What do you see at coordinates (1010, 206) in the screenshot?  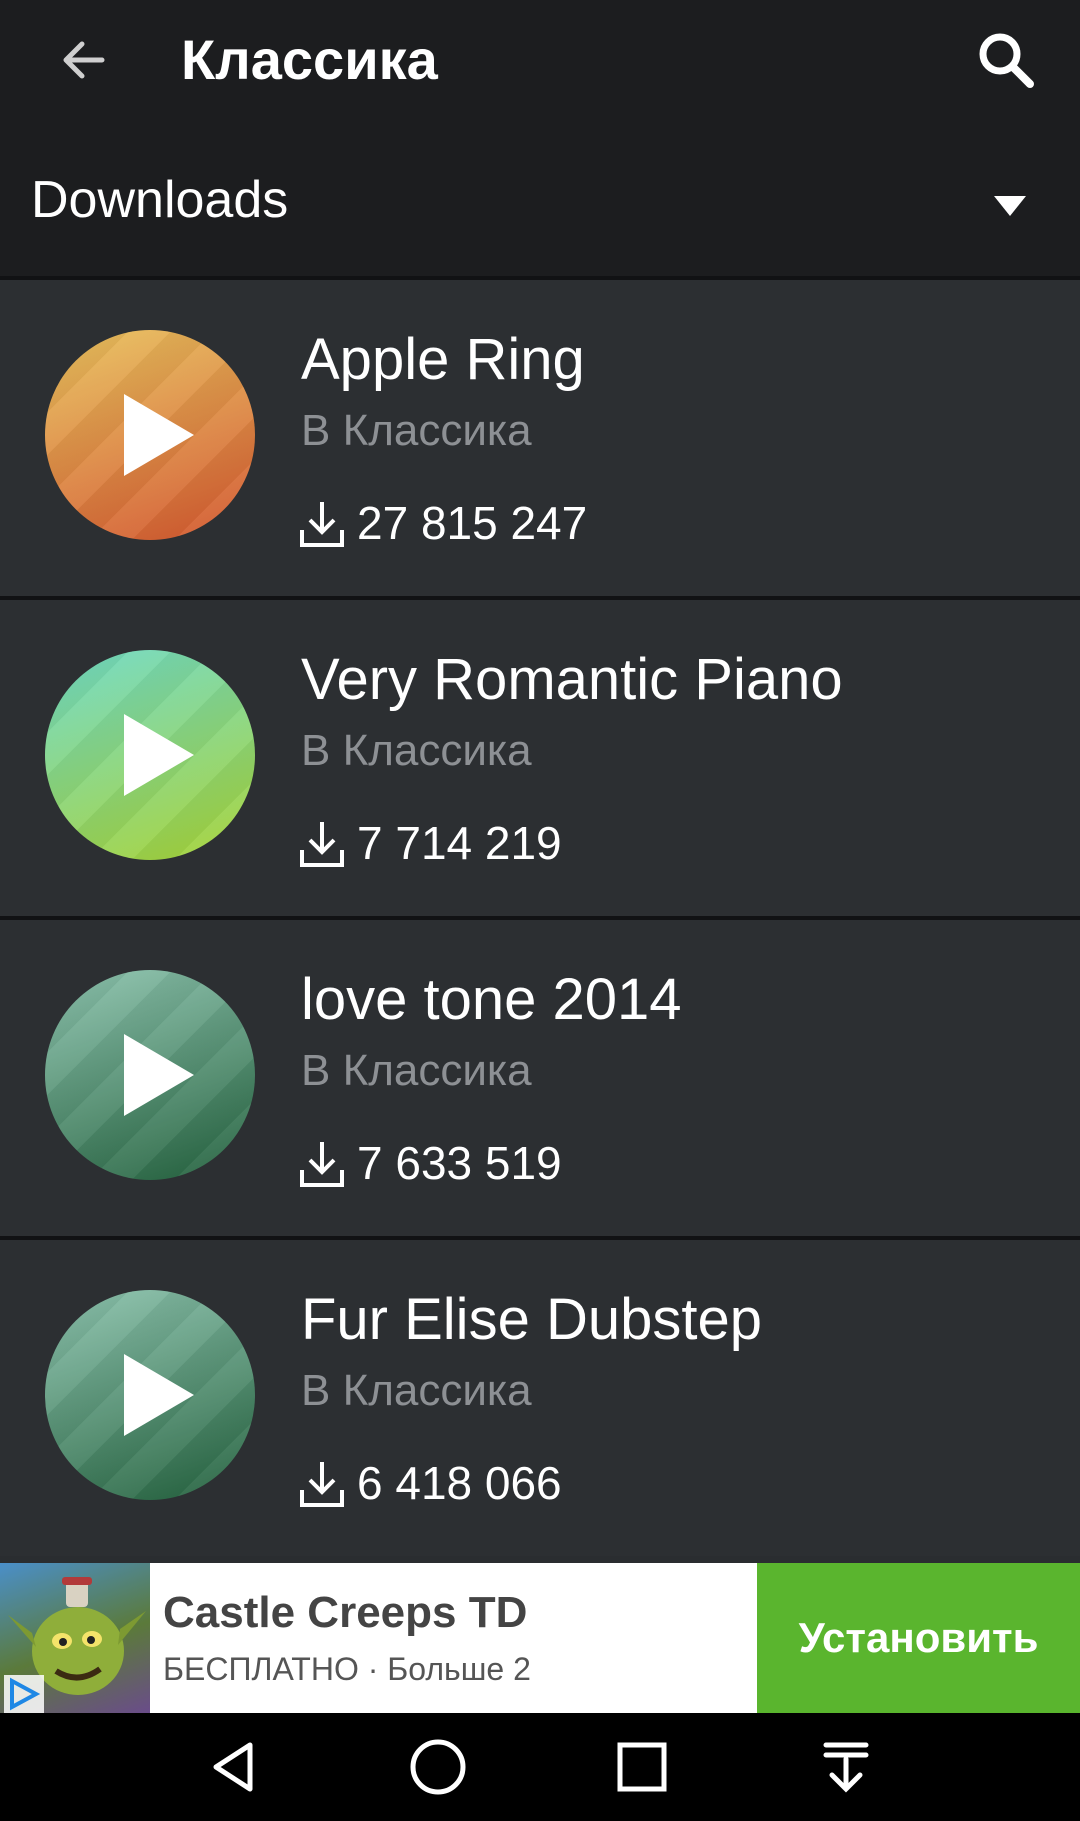 I see `dropdown-caret-icon` at bounding box center [1010, 206].